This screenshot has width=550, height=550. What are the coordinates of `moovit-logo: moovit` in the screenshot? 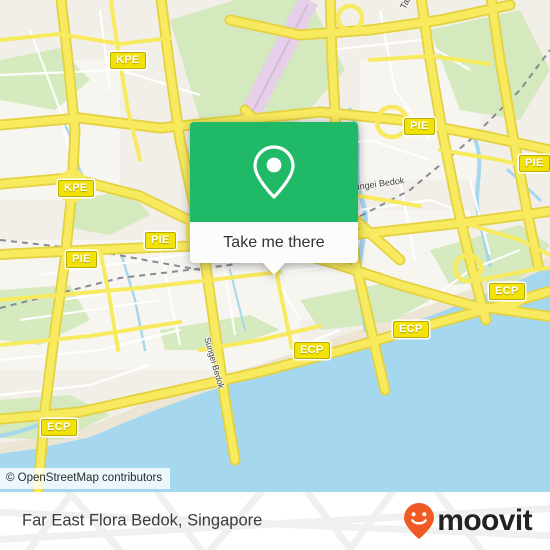 It's located at (468, 521).